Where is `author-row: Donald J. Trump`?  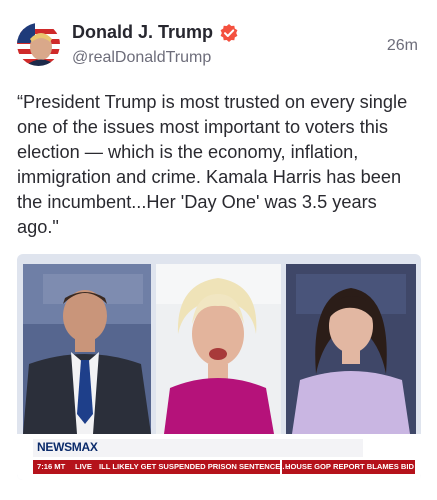 author-row: Donald J. Trump is located at coordinates (155, 32).